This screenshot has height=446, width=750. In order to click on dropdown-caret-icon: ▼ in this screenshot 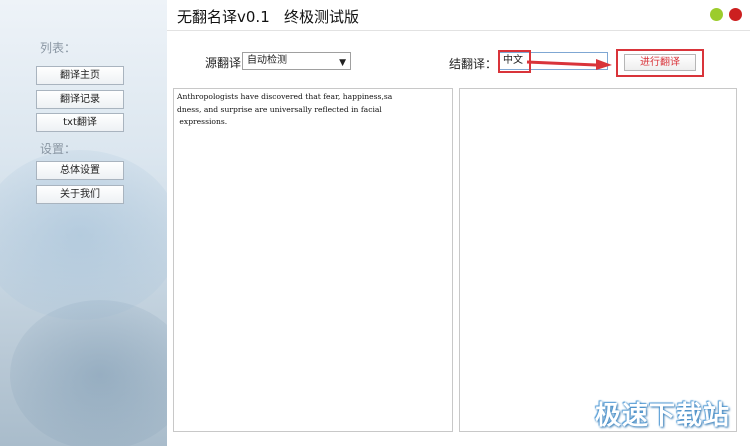, I will do `click(342, 63)`.